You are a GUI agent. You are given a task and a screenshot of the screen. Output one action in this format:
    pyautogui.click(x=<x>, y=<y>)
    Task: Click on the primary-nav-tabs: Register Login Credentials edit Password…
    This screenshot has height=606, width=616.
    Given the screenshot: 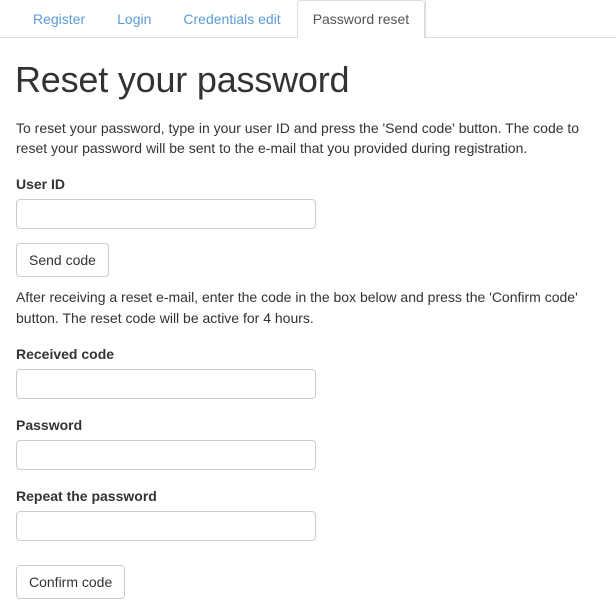 What is the action you would take?
    pyautogui.click(x=308, y=19)
    